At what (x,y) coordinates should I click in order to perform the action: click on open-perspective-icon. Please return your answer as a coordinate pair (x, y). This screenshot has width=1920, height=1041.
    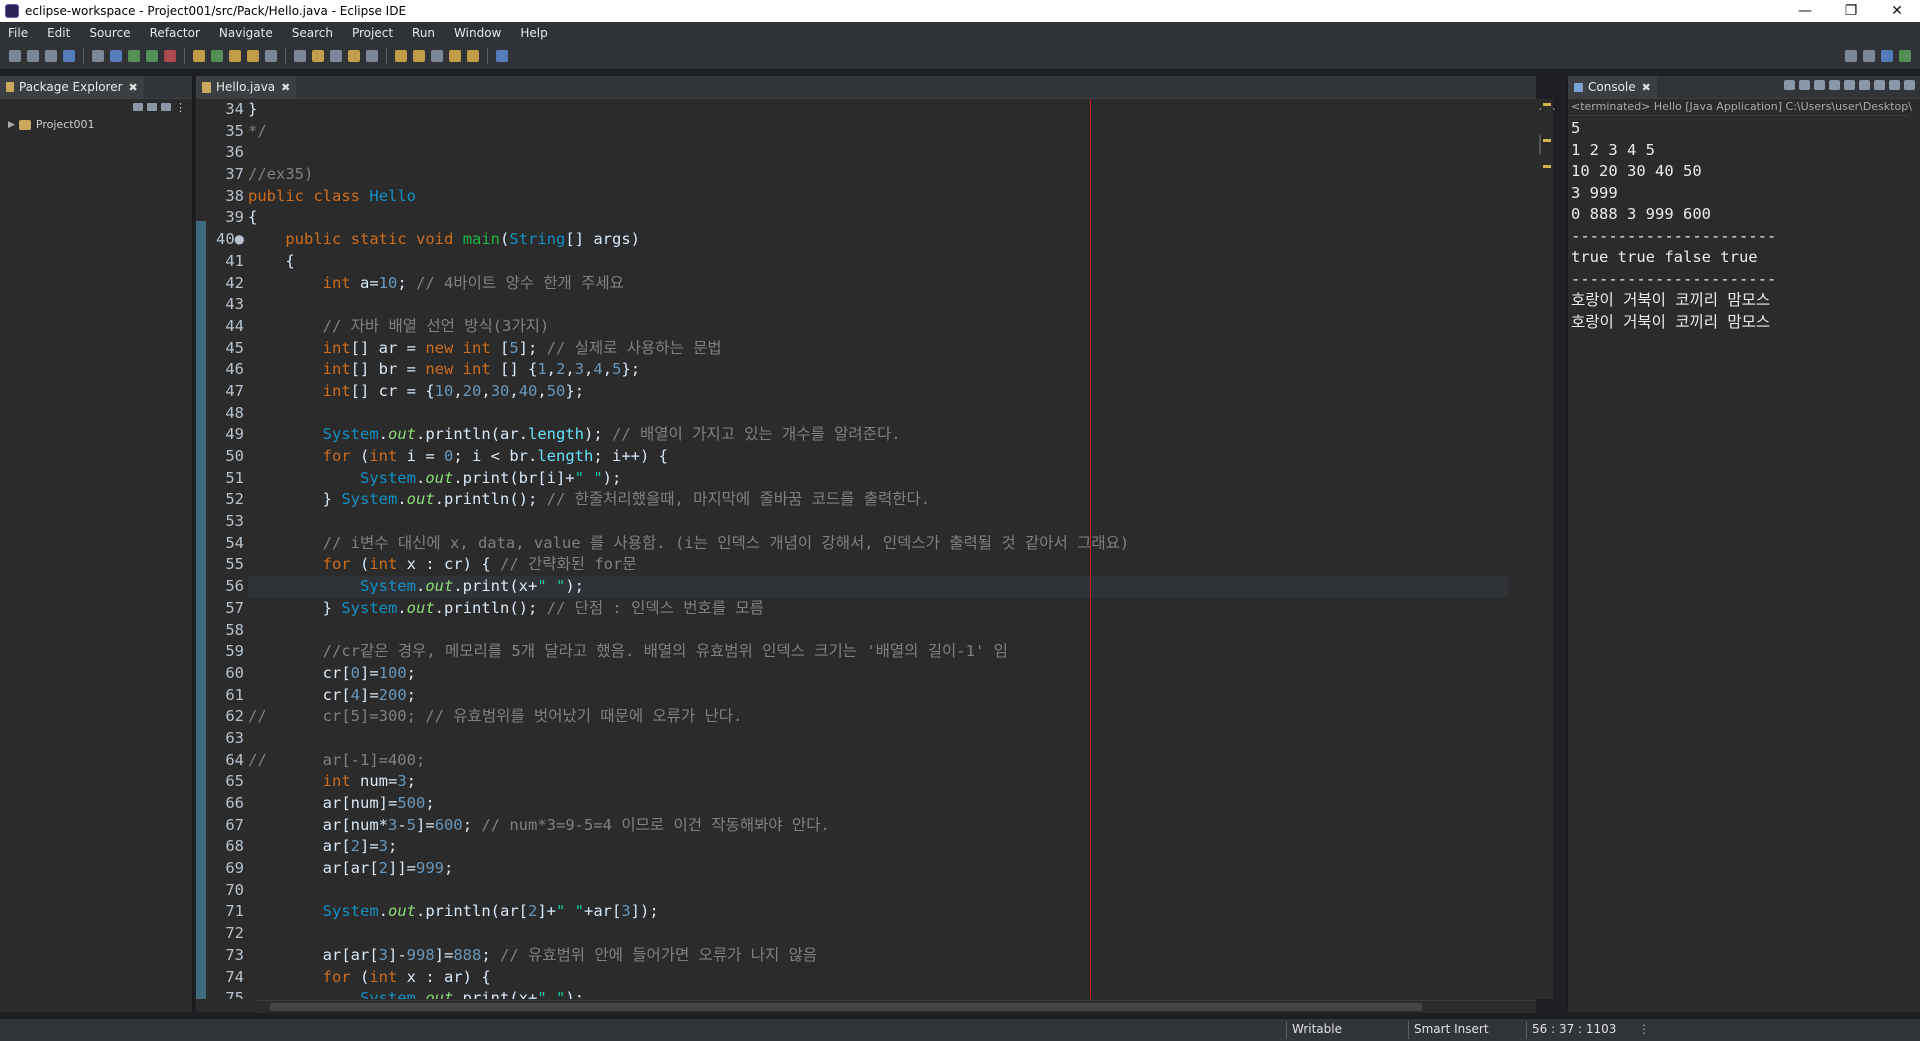
    Looking at the image, I should click on (1869, 56).